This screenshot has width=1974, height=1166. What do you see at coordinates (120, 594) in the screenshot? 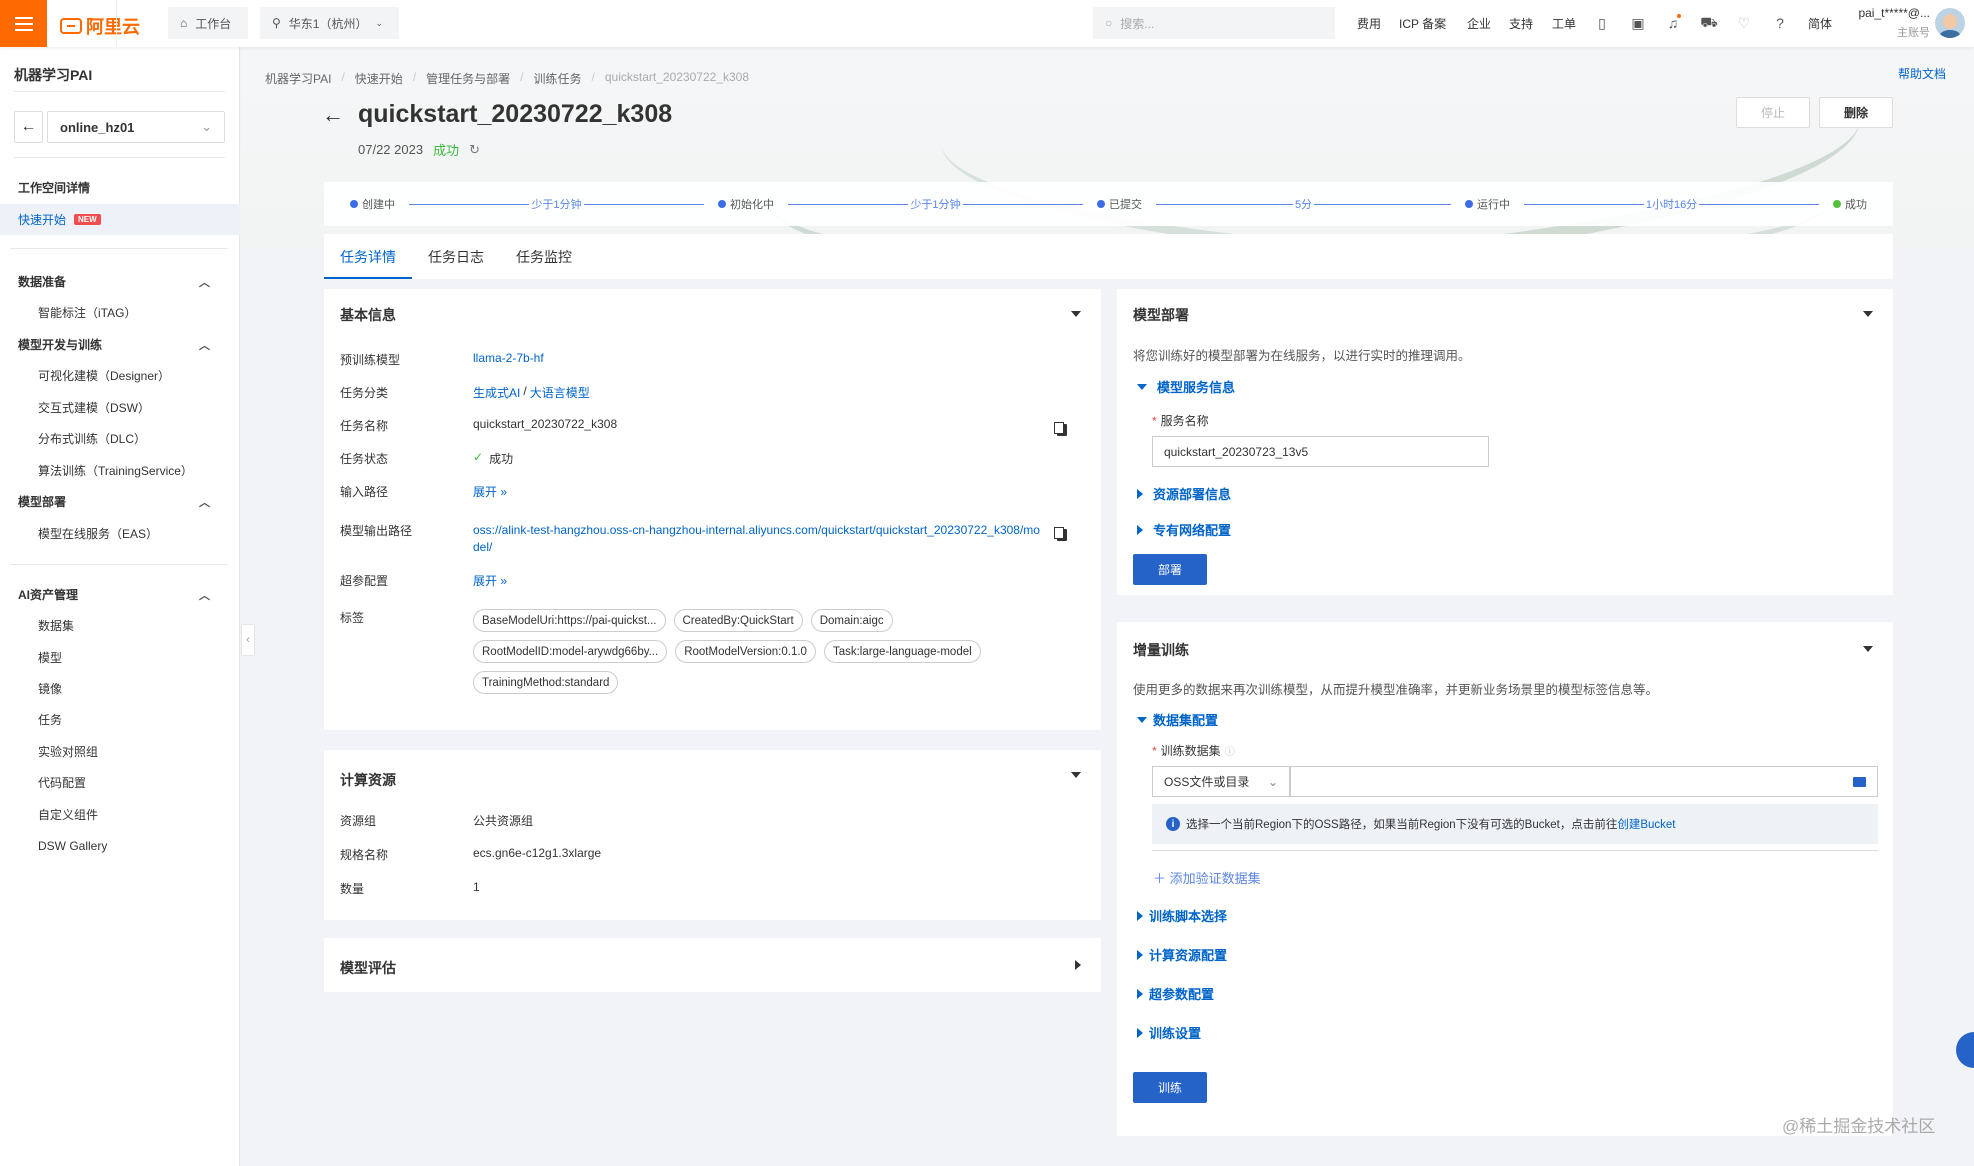
I see `sidebar-group-ai-assets: AI资产管理 ︿` at bounding box center [120, 594].